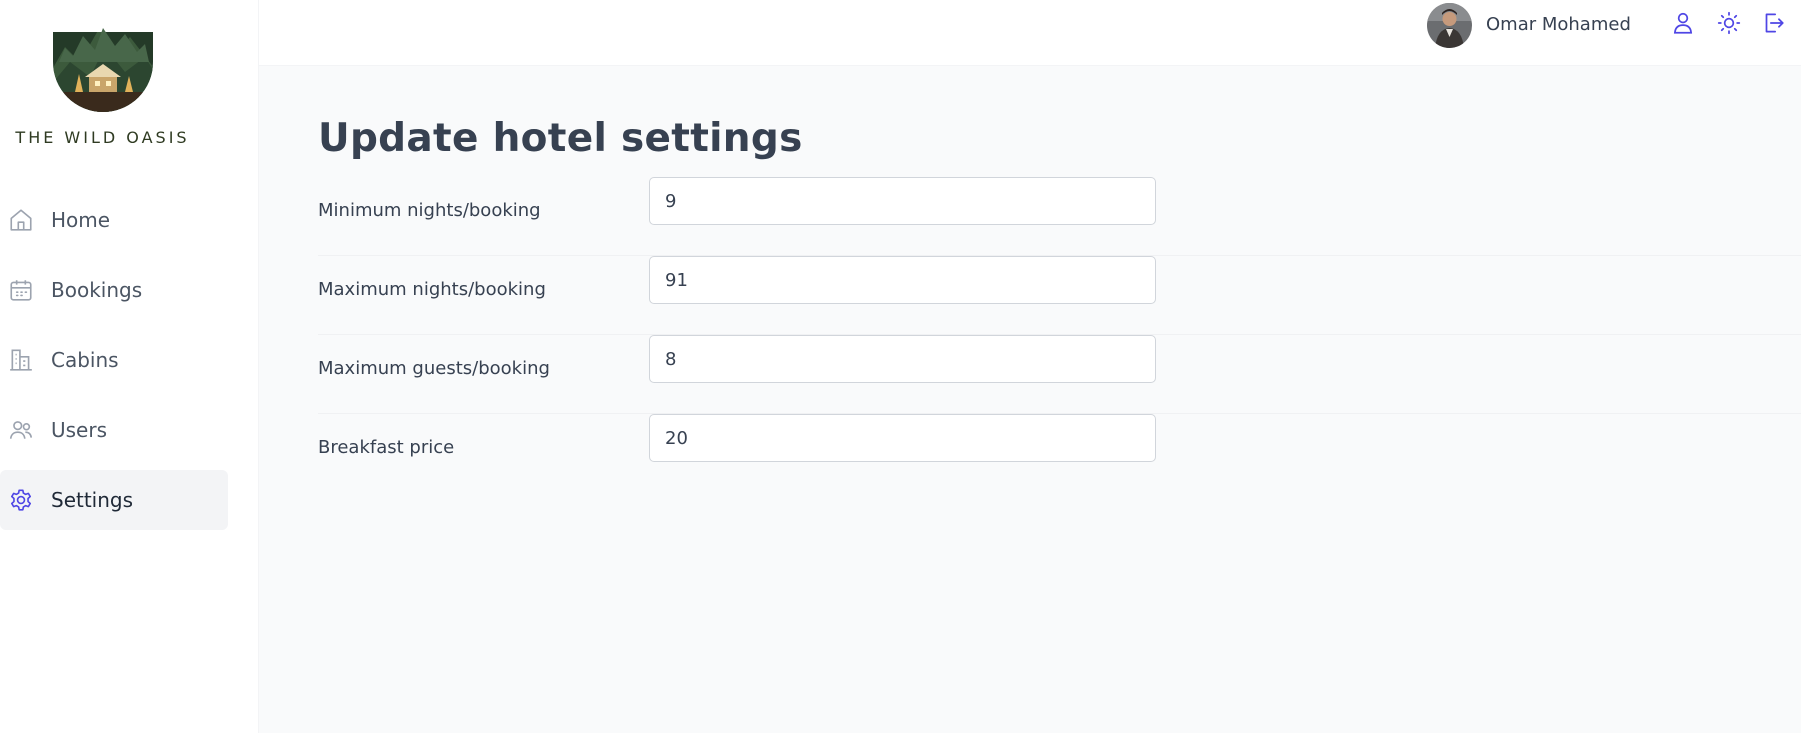  What do you see at coordinates (81, 220) in the screenshot?
I see `sidebar-item-label: Home` at bounding box center [81, 220].